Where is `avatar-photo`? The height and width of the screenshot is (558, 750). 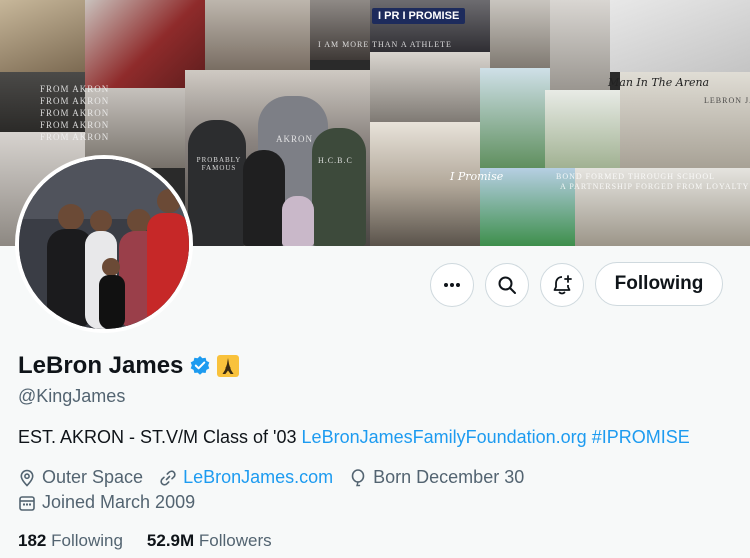
avatar-photo is located at coordinates (104, 244).